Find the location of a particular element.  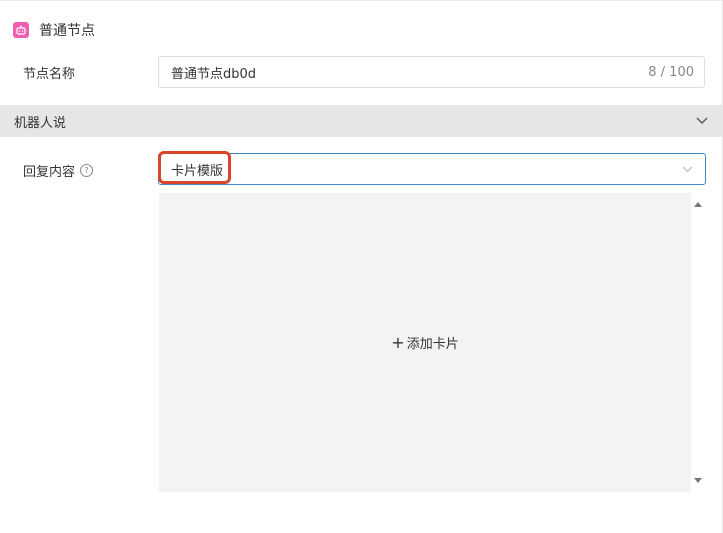

top-divider is located at coordinates (361, 0).